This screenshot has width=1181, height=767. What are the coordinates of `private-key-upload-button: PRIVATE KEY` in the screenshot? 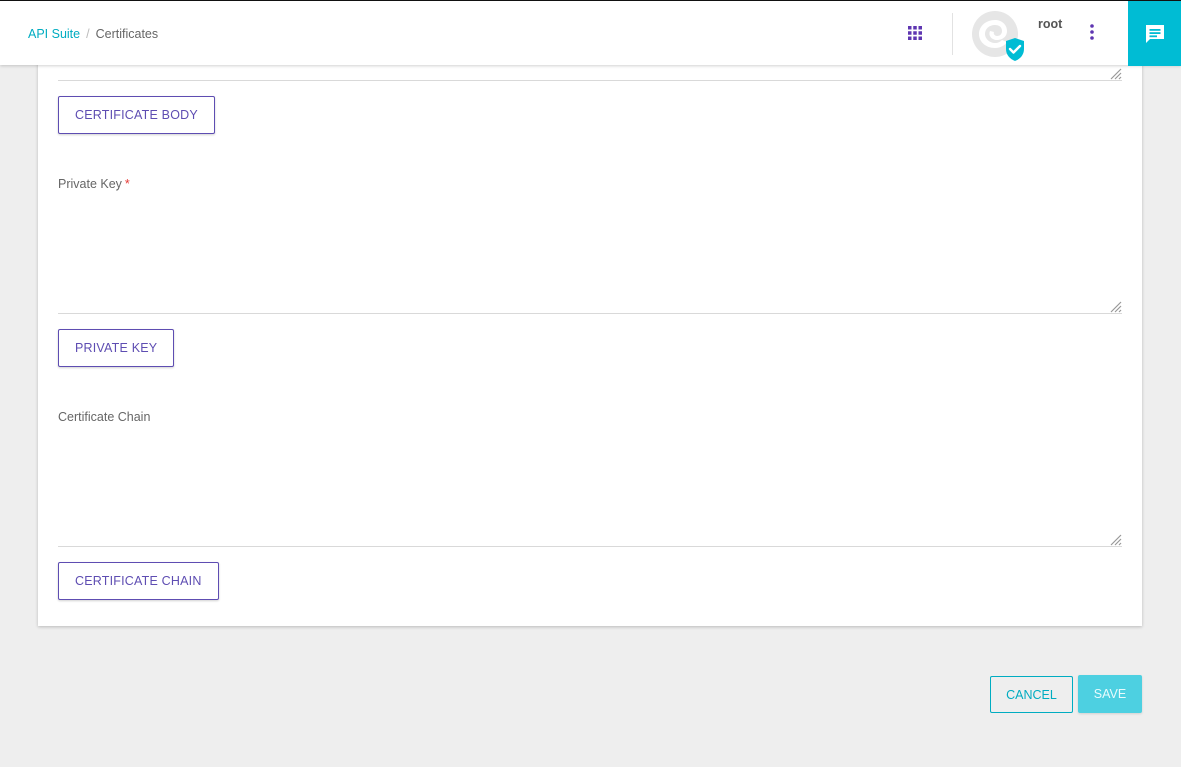 It's located at (116, 348).